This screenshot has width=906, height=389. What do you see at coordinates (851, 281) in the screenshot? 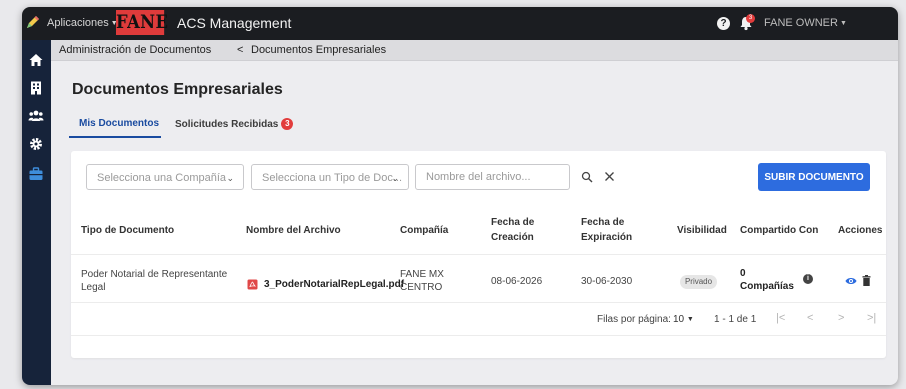
I see `eye-icon` at bounding box center [851, 281].